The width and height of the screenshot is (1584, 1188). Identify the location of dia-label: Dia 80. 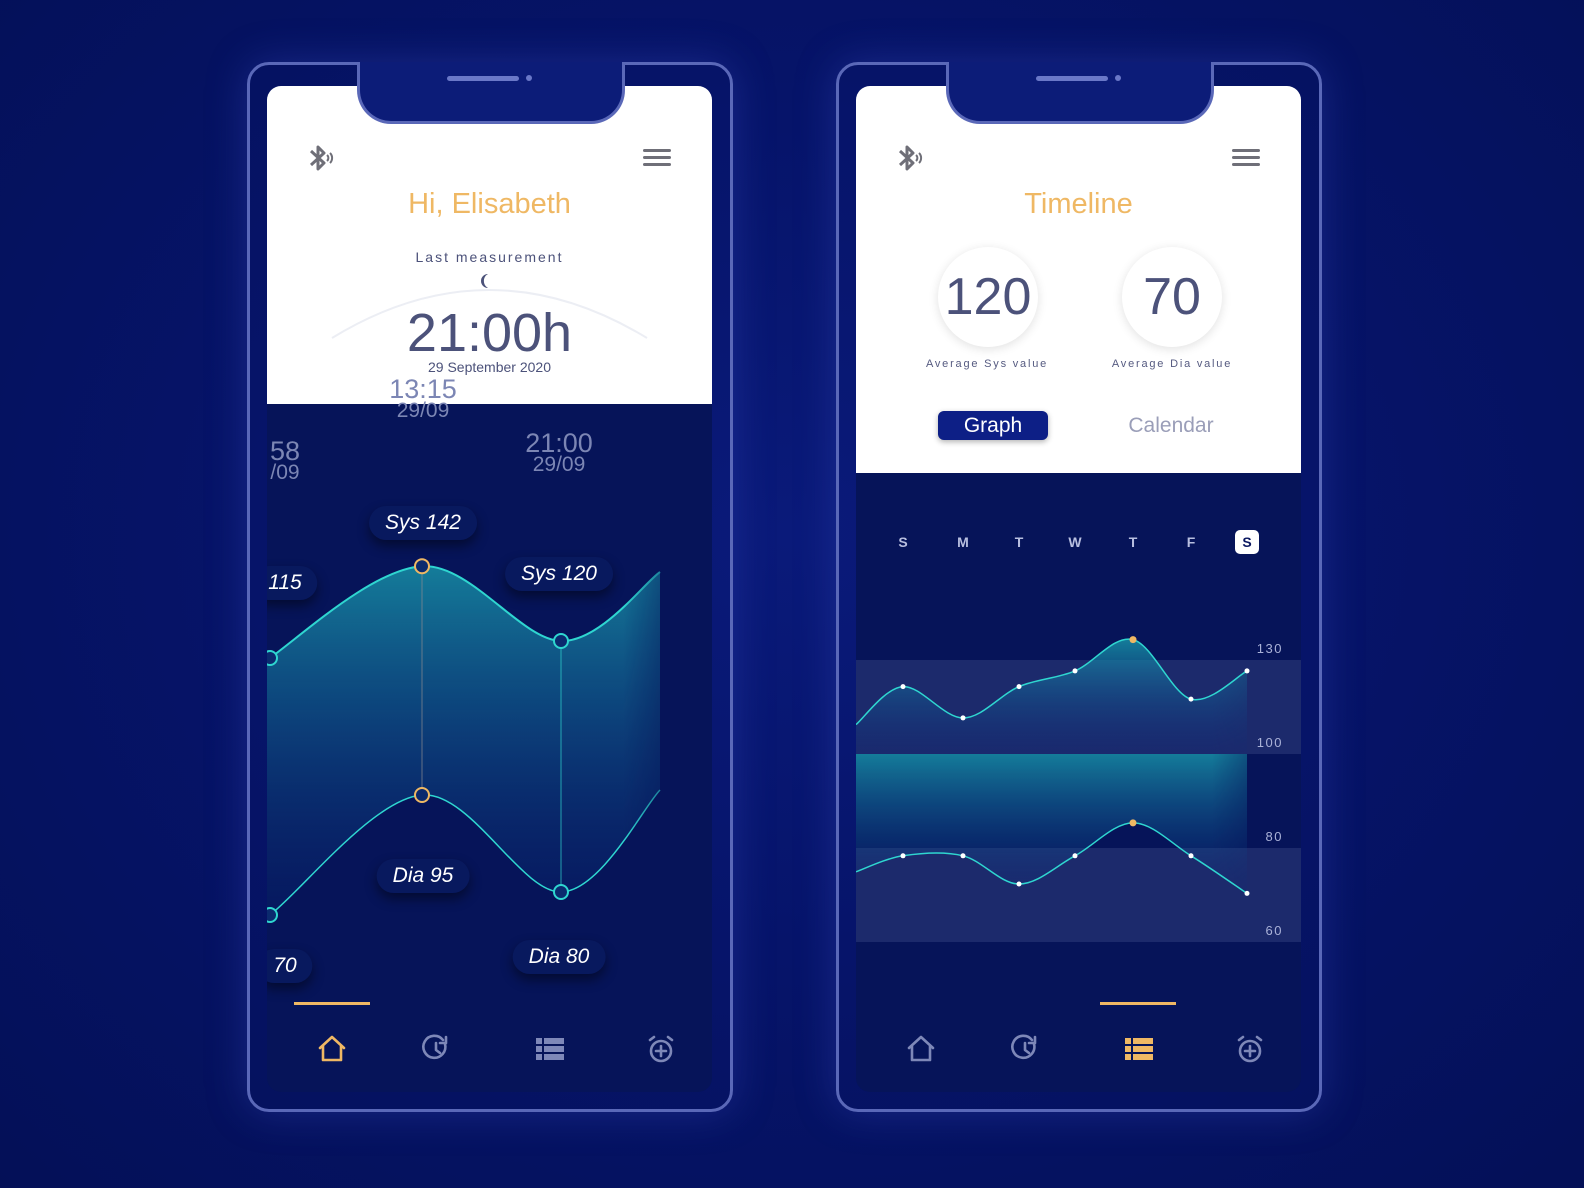
(559, 957).